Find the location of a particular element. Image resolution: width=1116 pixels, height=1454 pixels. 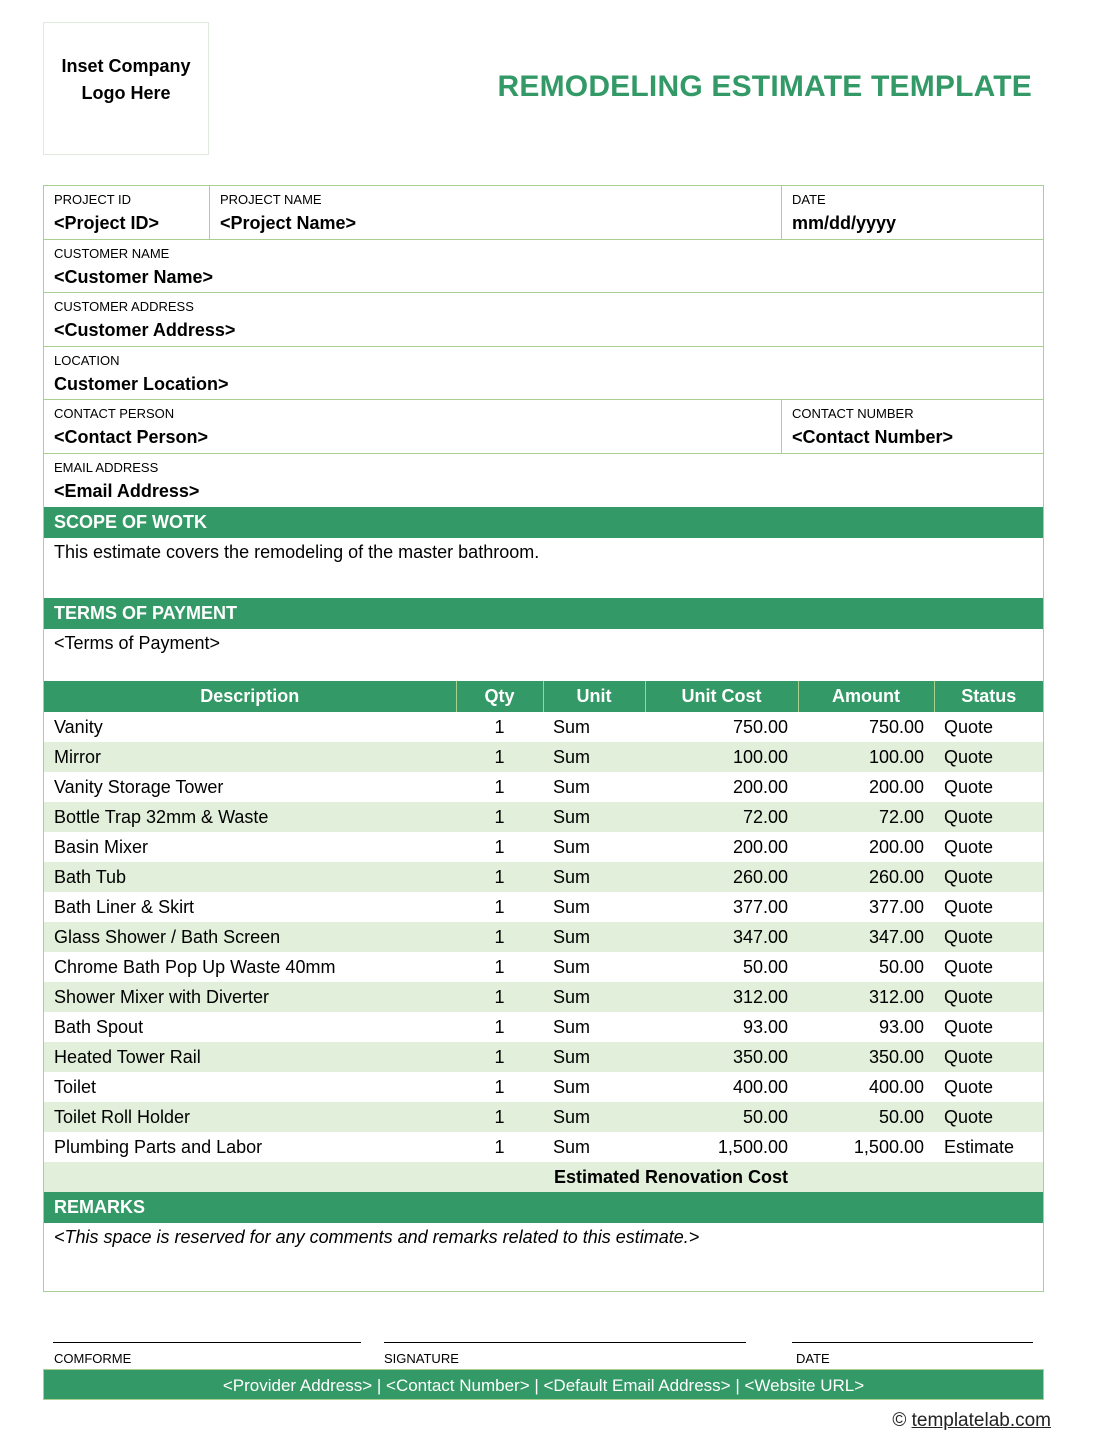

item-amount: 400.00 is located at coordinates (866, 1087).